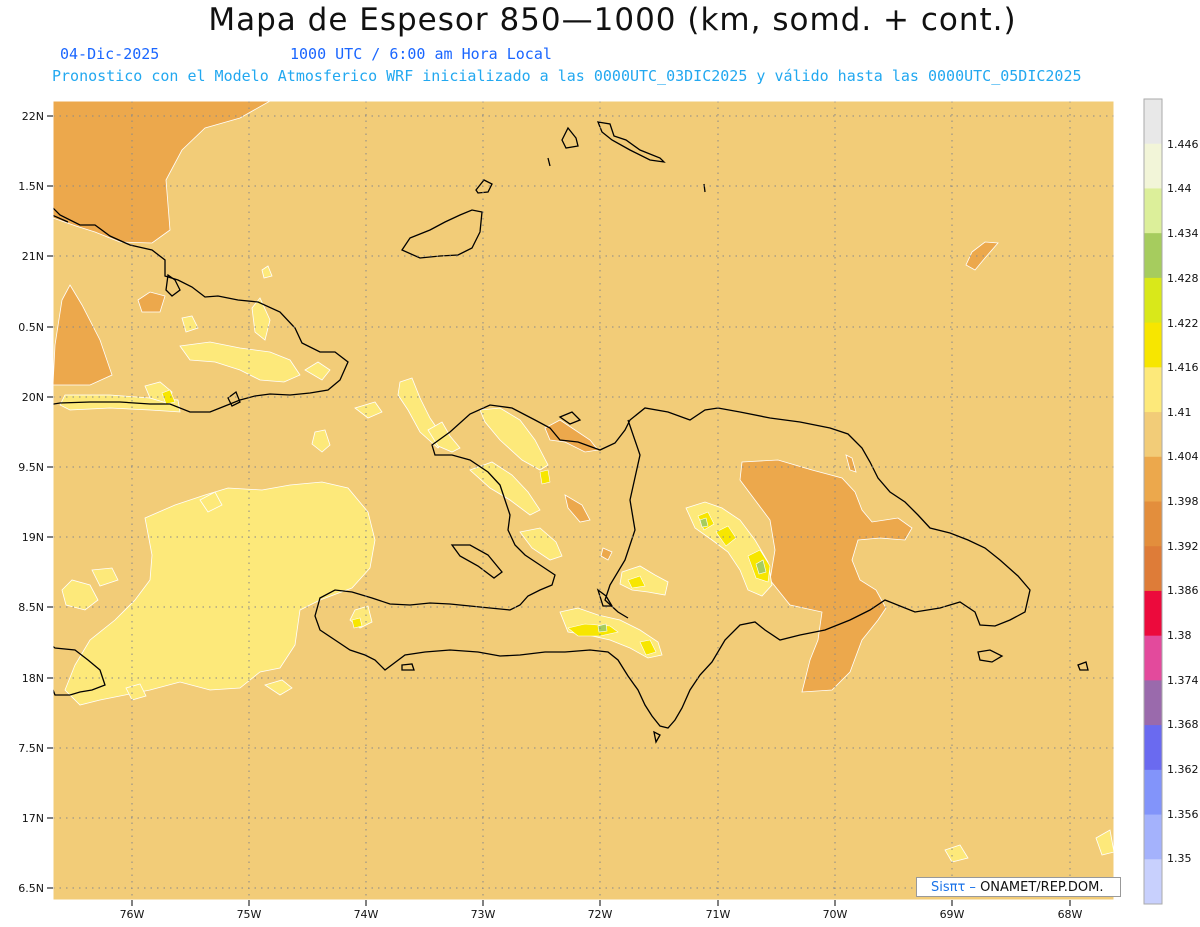 The width and height of the screenshot is (1200, 927). What do you see at coordinates (953, 887) in the screenshot?
I see `credit-brand: Sisπτ –` at bounding box center [953, 887].